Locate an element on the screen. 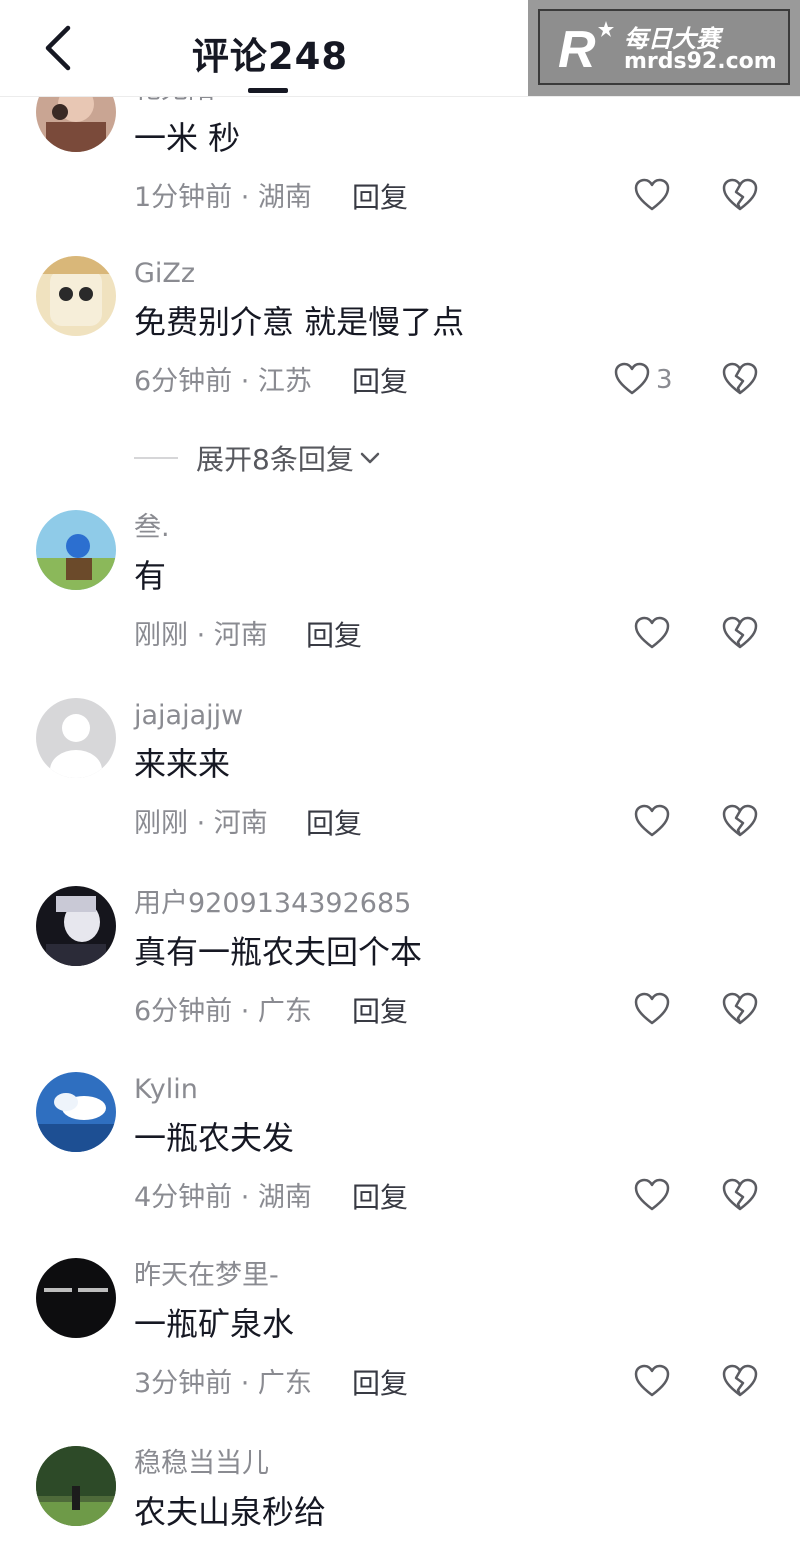 This screenshot has width=800, height=1544. comments-header: 评论248 R 每日大赛 mrds92.com is located at coordinates (400, 48).